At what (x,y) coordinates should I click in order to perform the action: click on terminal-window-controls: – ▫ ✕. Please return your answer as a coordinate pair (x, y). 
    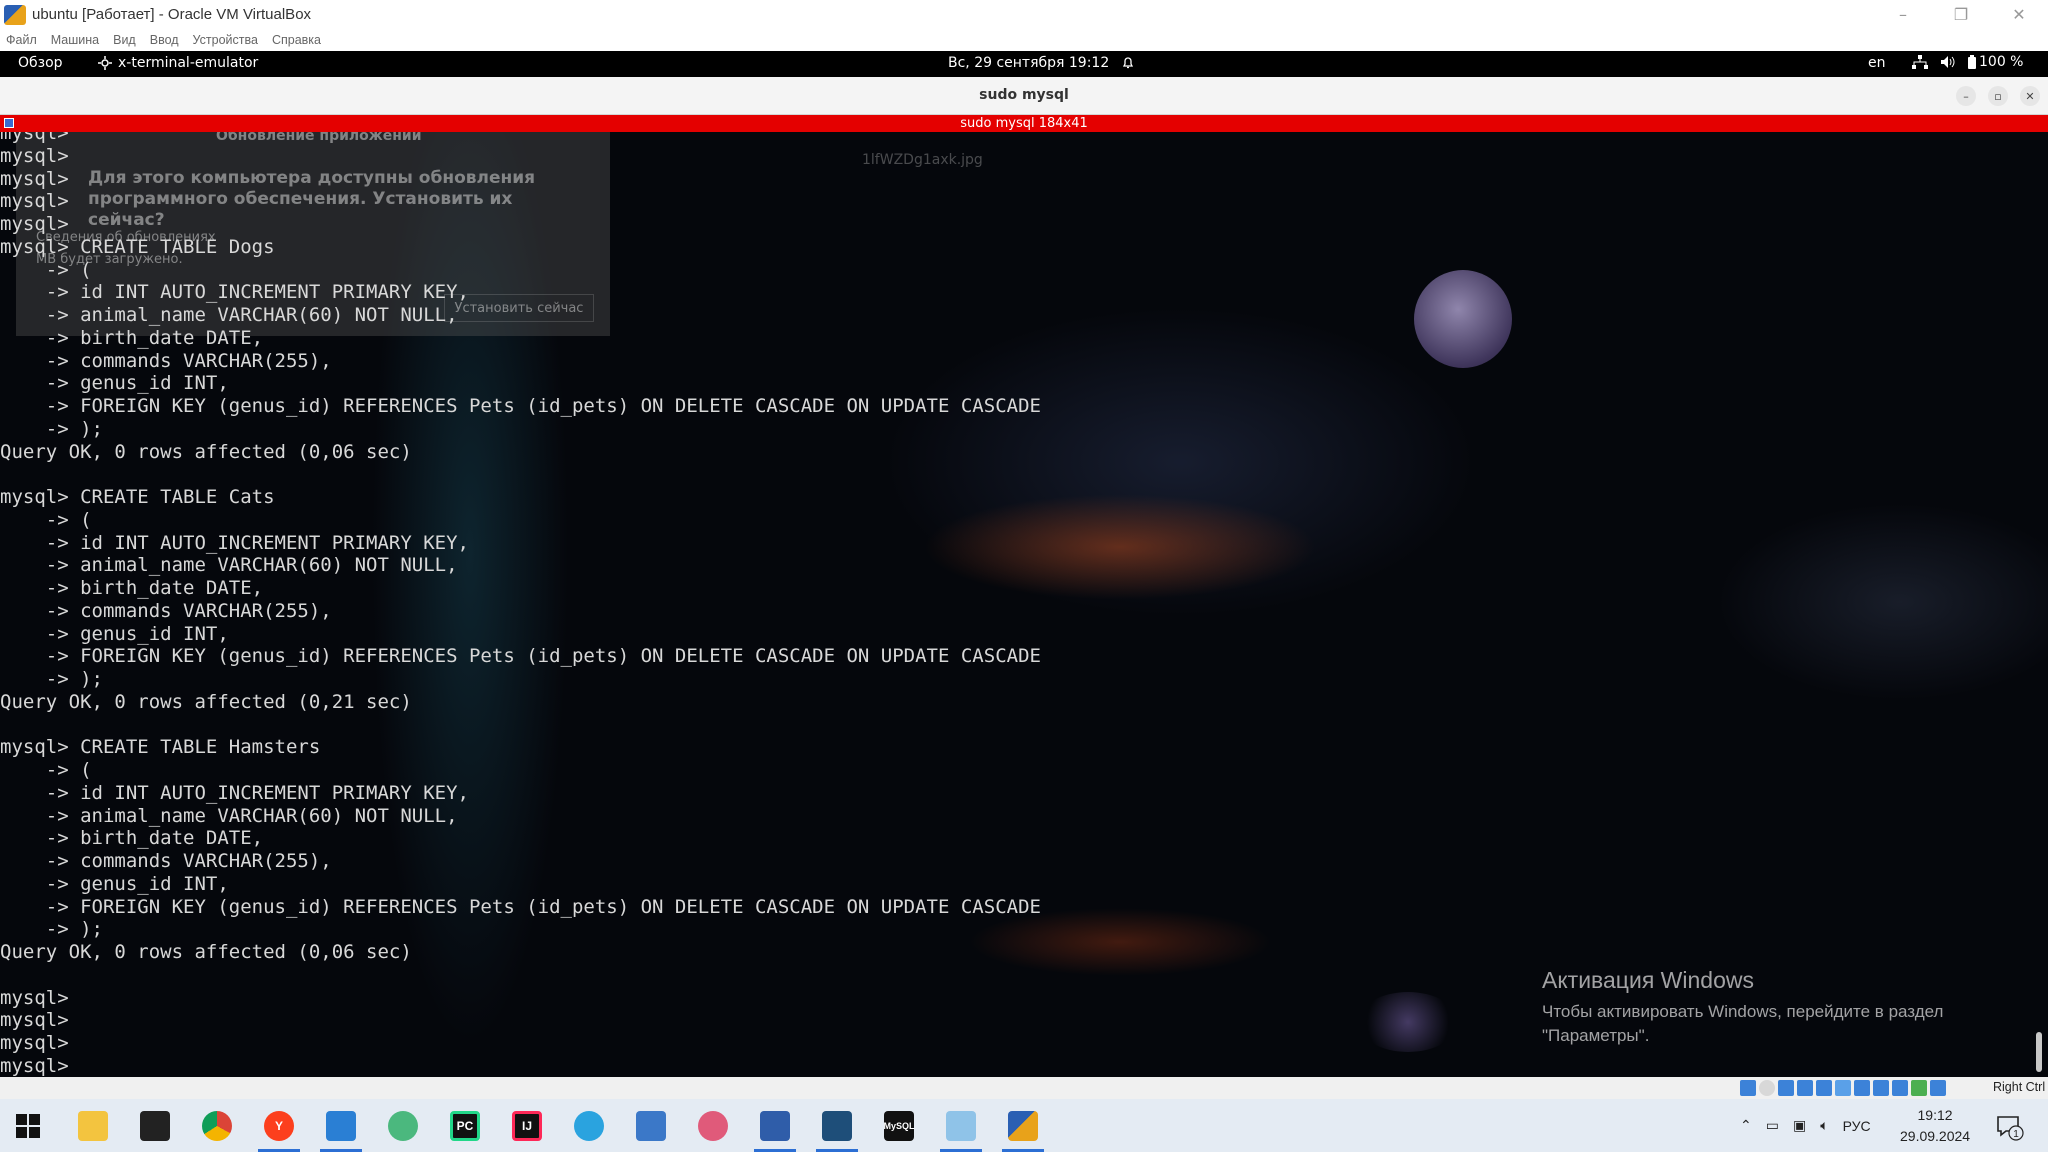
    Looking at the image, I should click on (1998, 96).